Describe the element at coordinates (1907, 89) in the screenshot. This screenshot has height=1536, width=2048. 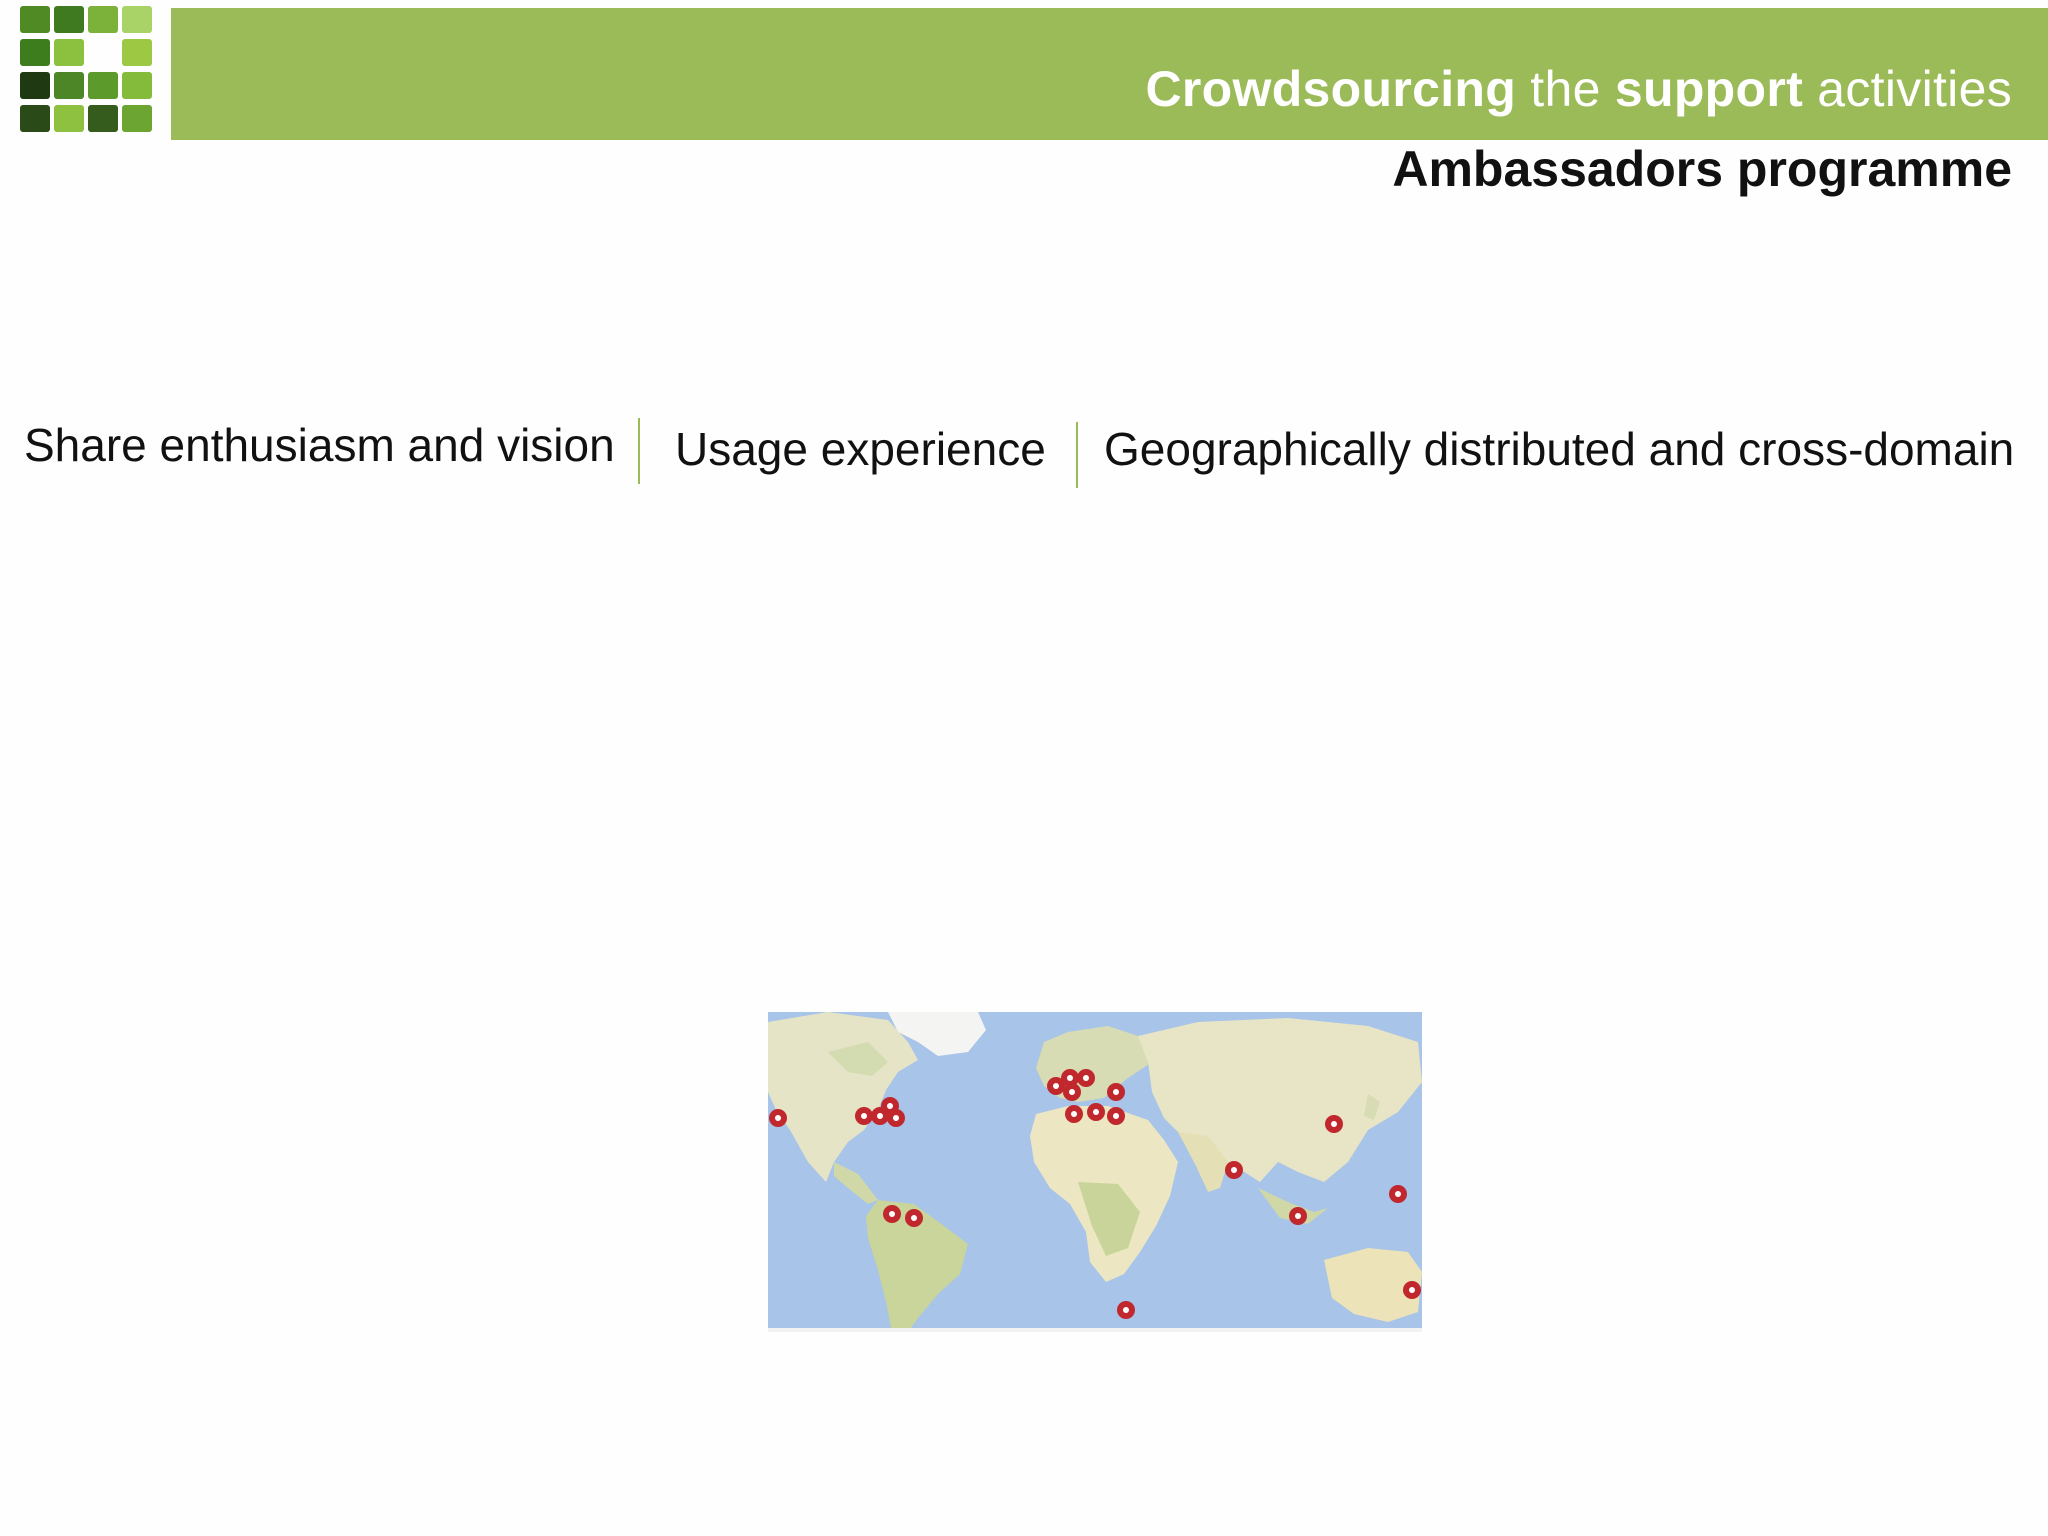
I see `title-word: activities` at that location.